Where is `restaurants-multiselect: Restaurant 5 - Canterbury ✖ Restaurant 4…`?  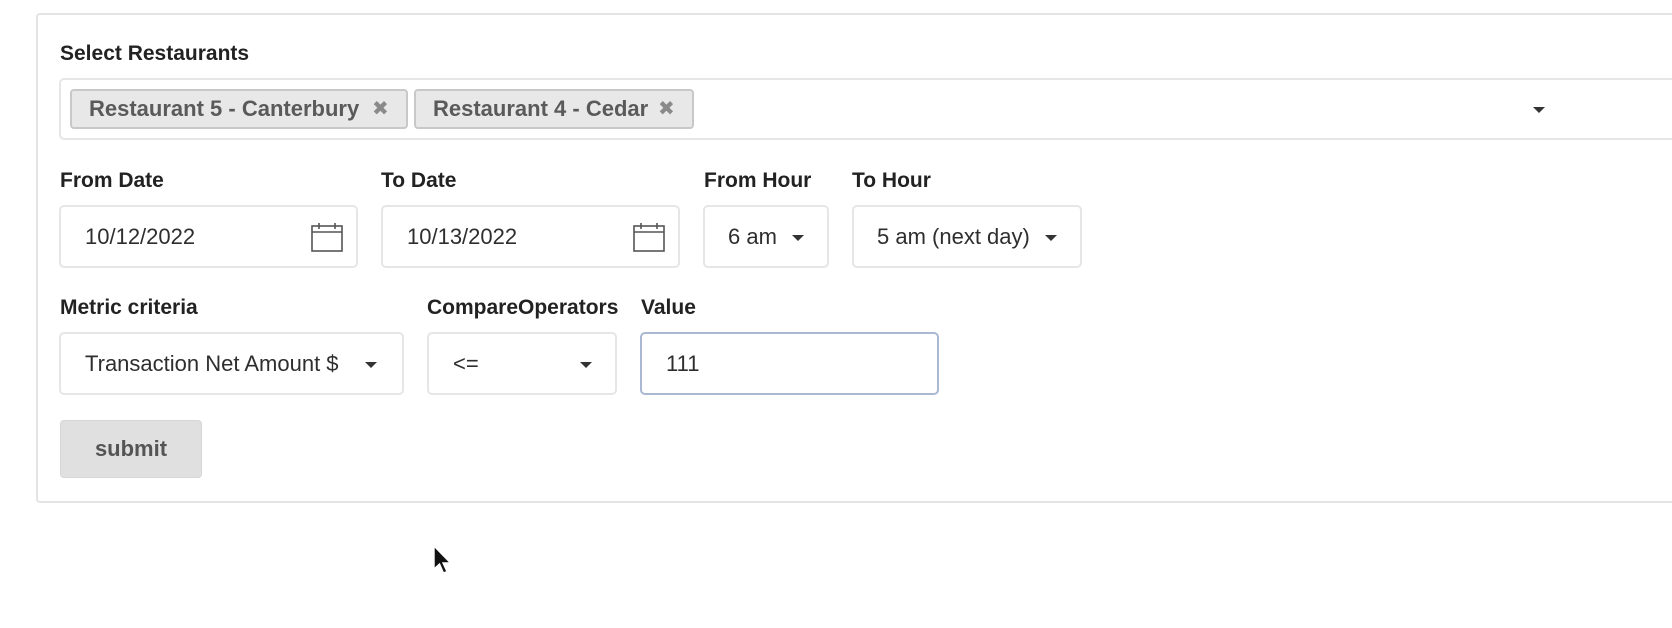
restaurants-multiselect: Restaurant 5 - Canterbury ✖ Restaurant 4… is located at coordinates (865, 109).